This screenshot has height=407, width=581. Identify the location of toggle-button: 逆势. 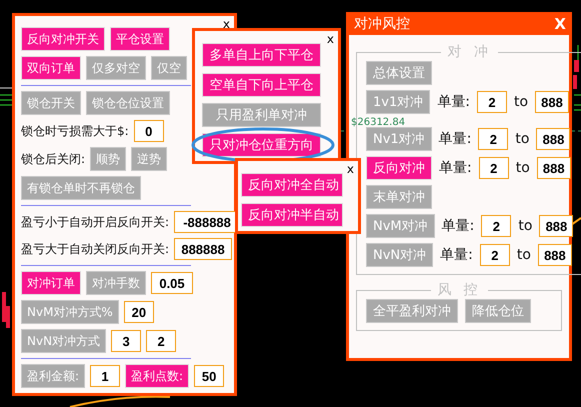
(149, 159).